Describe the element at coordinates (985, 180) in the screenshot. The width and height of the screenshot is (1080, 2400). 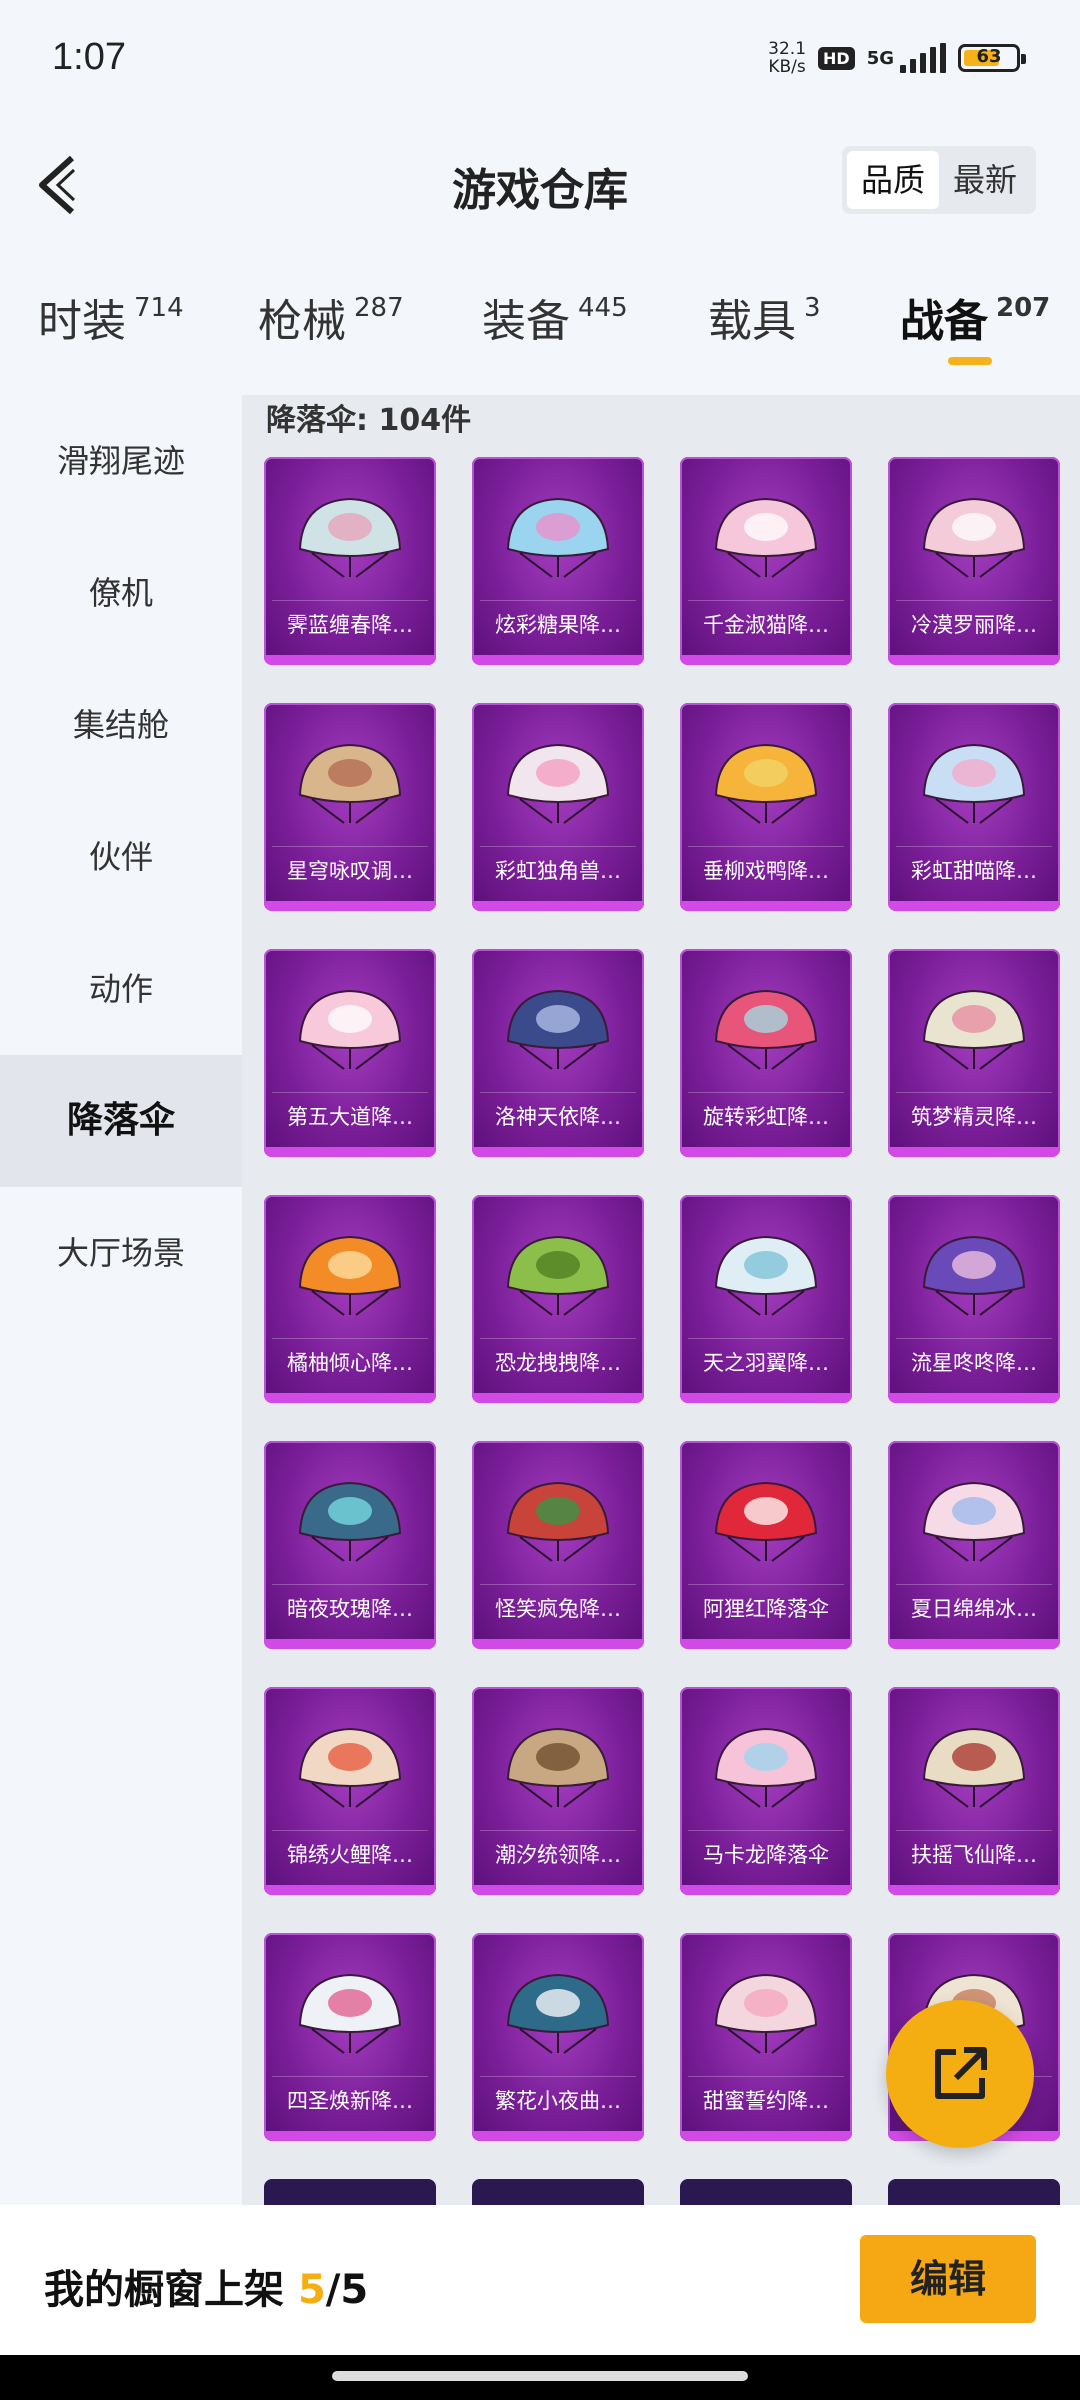
I see `sort-latest-button: 最新` at that location.